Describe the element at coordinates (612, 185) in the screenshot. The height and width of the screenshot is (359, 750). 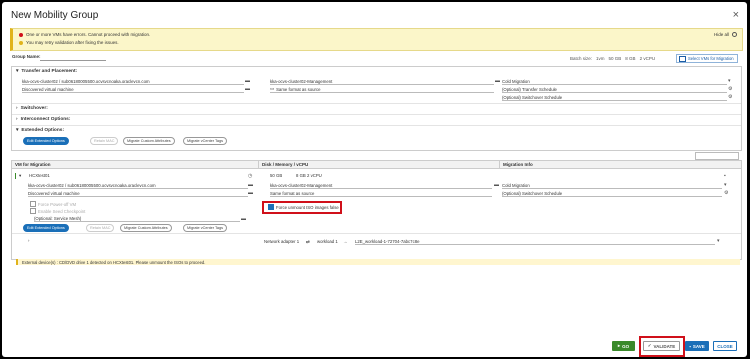
I see `row-migration-type-select: Cold Migration` at that location.